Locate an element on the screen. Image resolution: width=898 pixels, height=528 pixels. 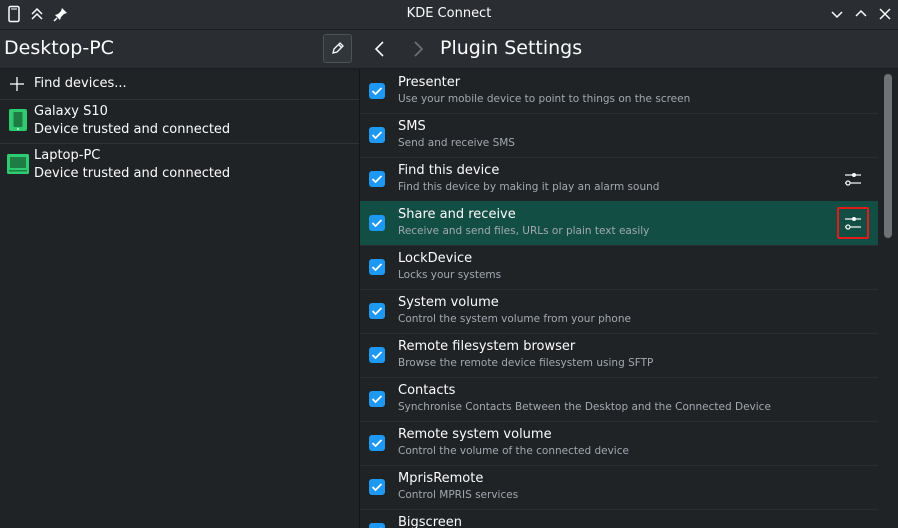
plugin-row-lockdevice: LockDevice Locks your systems is located at coordinates (619, 267).